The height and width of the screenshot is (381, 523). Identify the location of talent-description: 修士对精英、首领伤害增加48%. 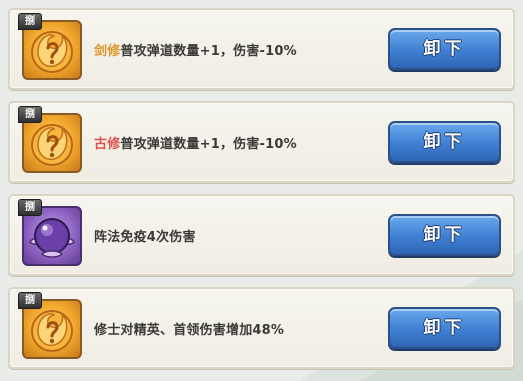
(189, 328).